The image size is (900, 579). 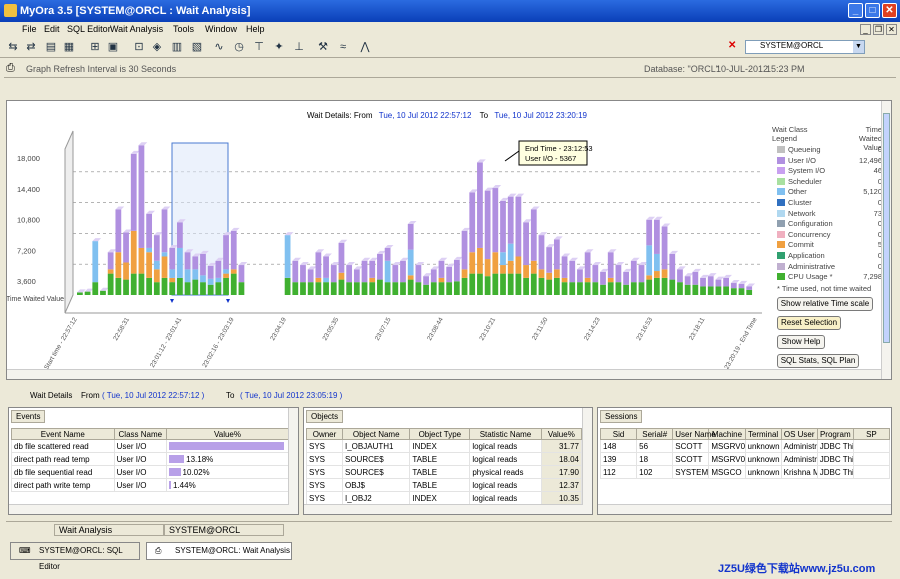 What do you see at coordinates (858, 47) in the screenshot?
I see `chevron-down-icon: ▼` at bounding box center [858, 47].